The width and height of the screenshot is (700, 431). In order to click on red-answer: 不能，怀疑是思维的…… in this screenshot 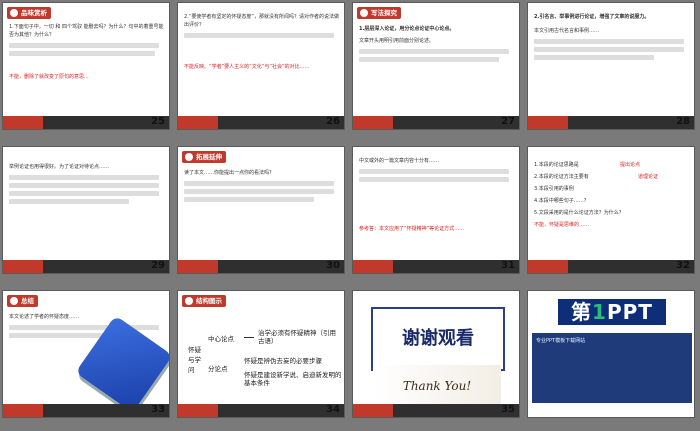, I will do `click(562, 225)`.